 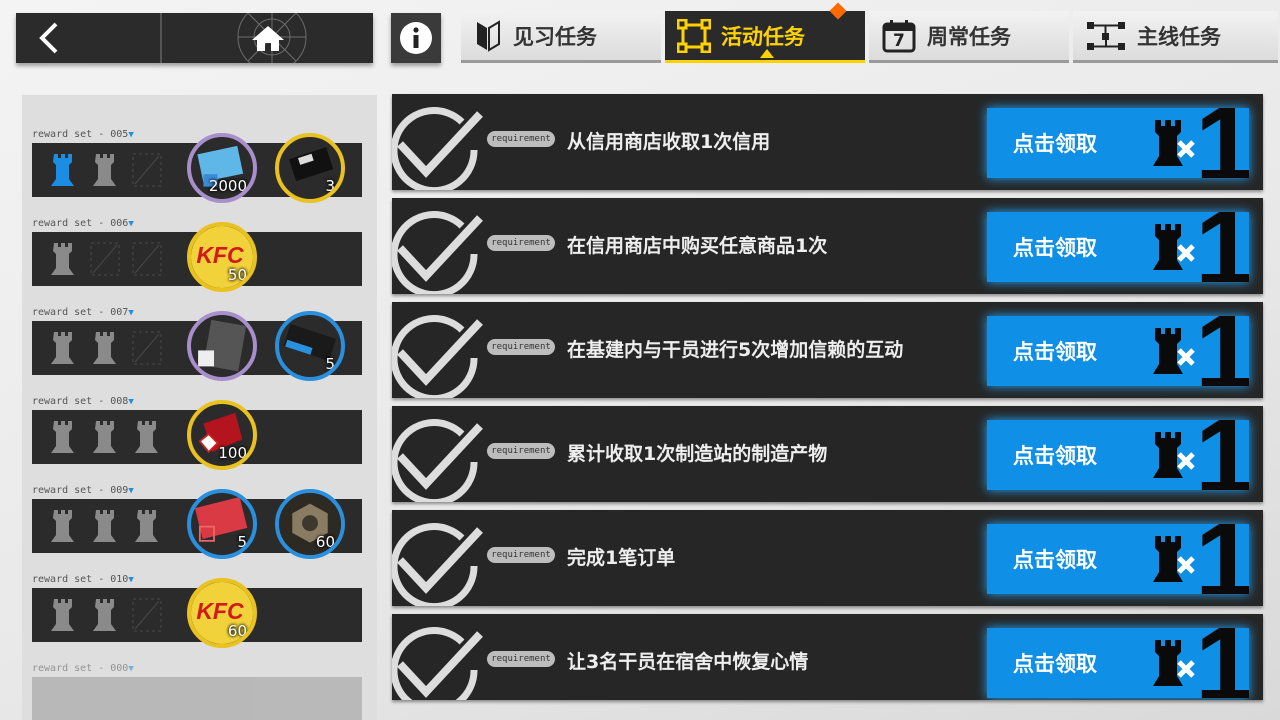 I want to click on svg-text: KFC, so click(x=220, y=611).